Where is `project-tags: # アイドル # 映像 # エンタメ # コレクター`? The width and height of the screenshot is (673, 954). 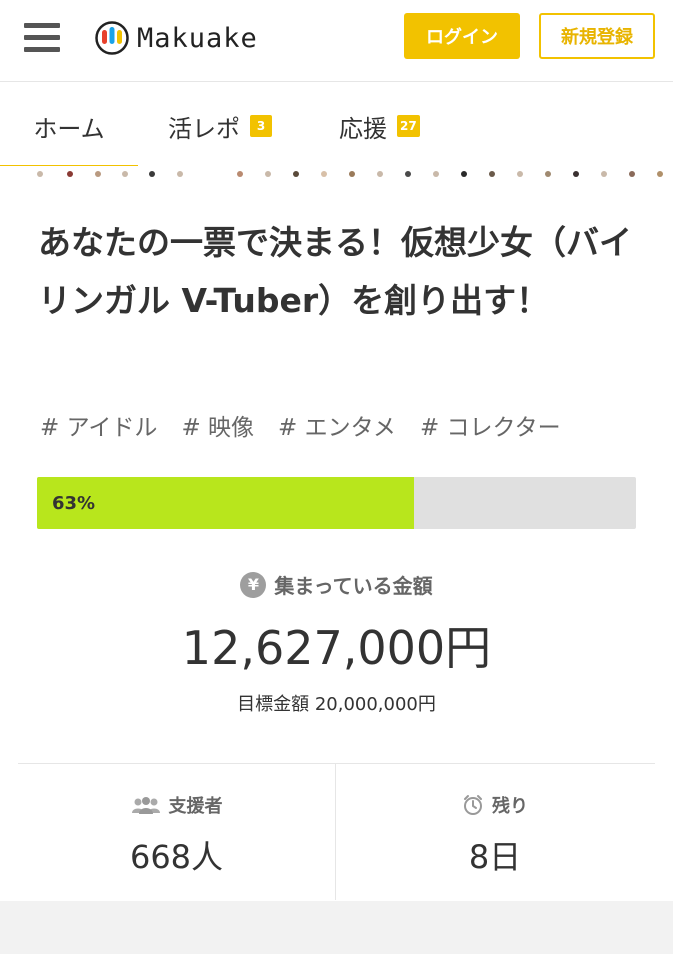
project-tags: # アイドル # 映像 # エンタメ # コレクター is located at coordinates (300, 425).